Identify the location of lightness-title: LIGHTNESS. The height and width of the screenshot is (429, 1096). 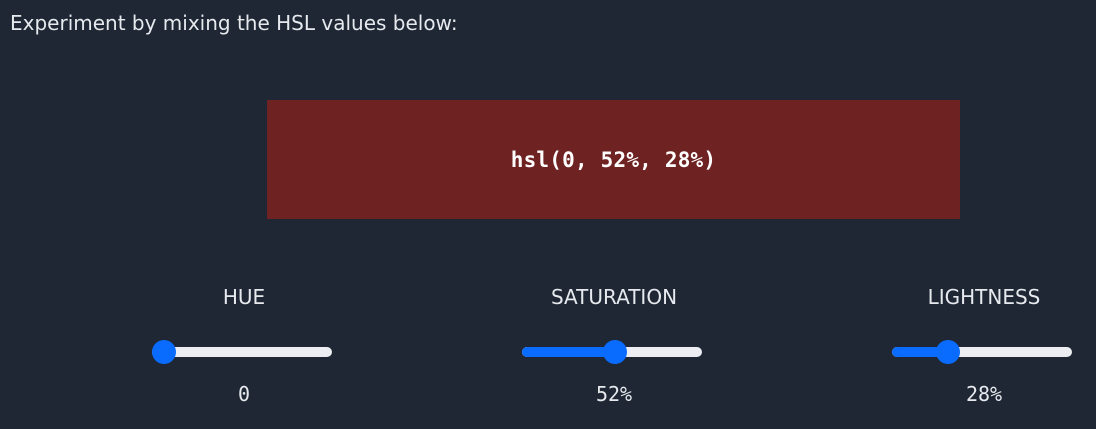
(984, 297).